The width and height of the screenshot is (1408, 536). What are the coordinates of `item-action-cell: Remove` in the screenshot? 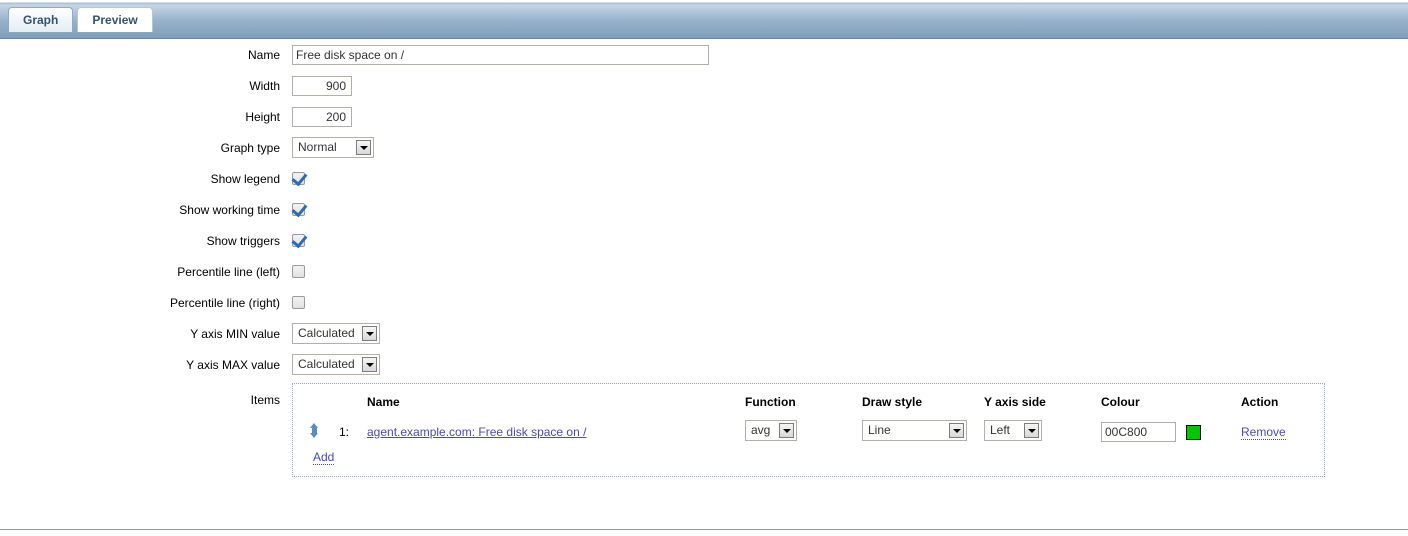 It's located at (1282, 431).